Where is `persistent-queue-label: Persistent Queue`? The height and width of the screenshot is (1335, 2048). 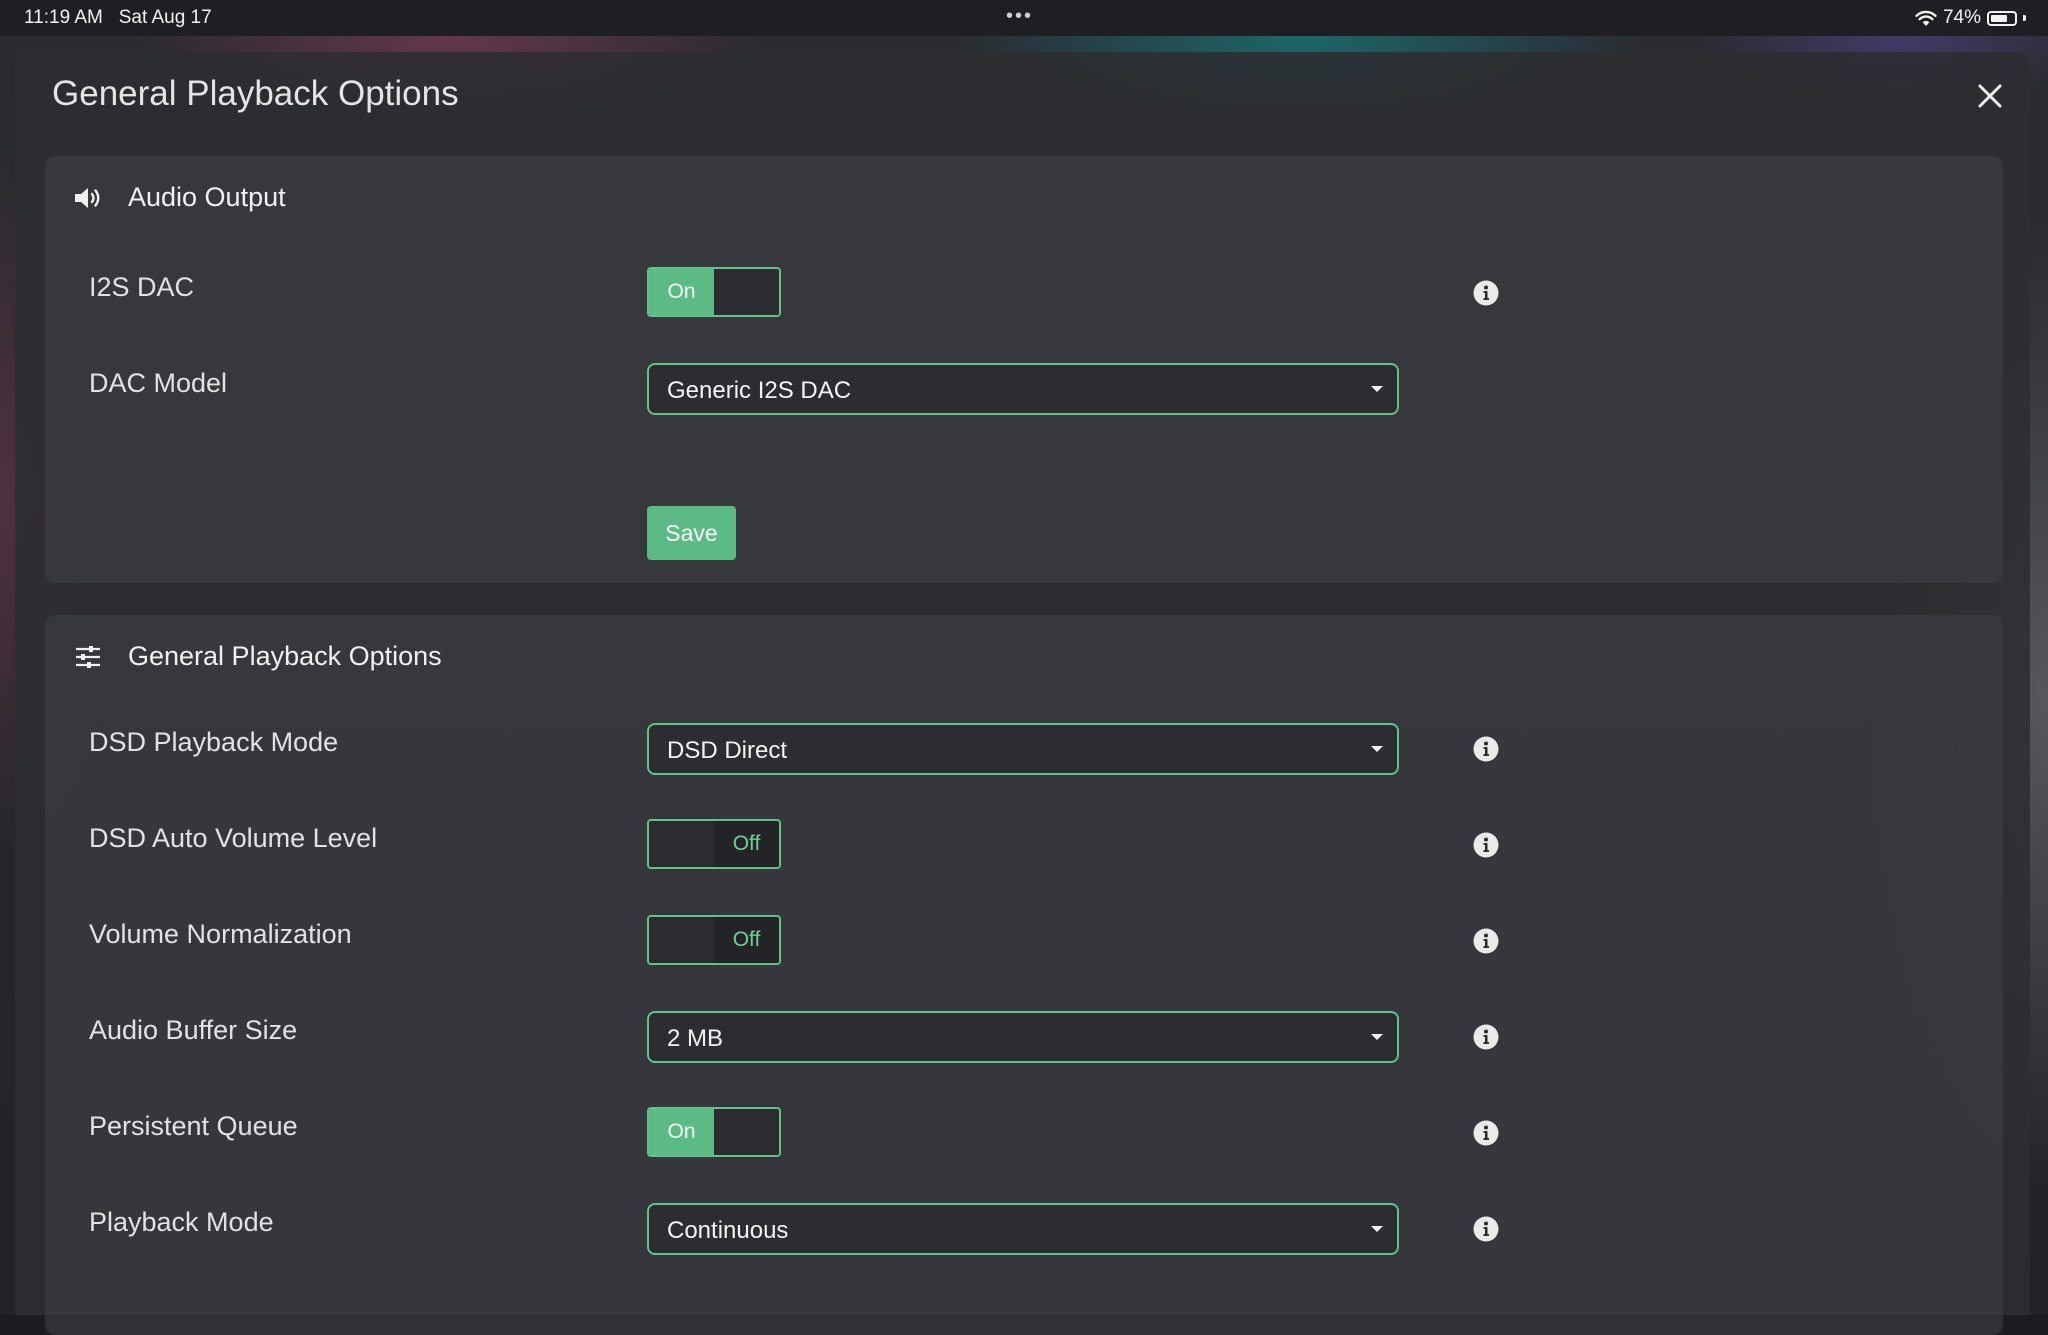
persistent-queue-label: Persistent Queue is located at coordinates (193, 1126).